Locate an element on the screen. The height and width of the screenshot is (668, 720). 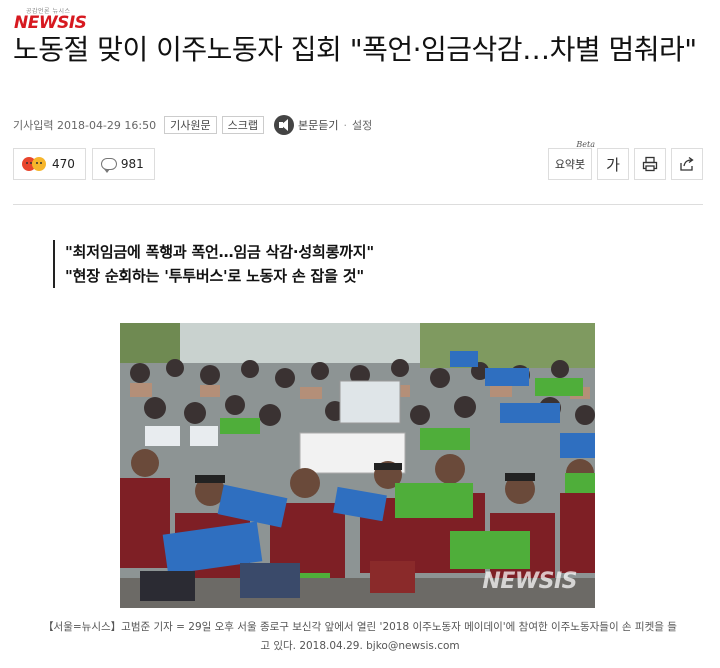
font-size-label: 가 is located at coordinates (613, 164).